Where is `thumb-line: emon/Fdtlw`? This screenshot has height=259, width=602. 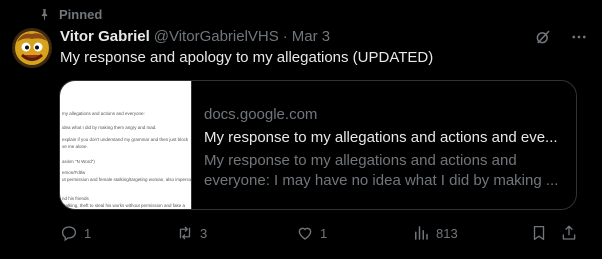 thumb-line: emon/Fdtlw is located at coordinates (74, 172).